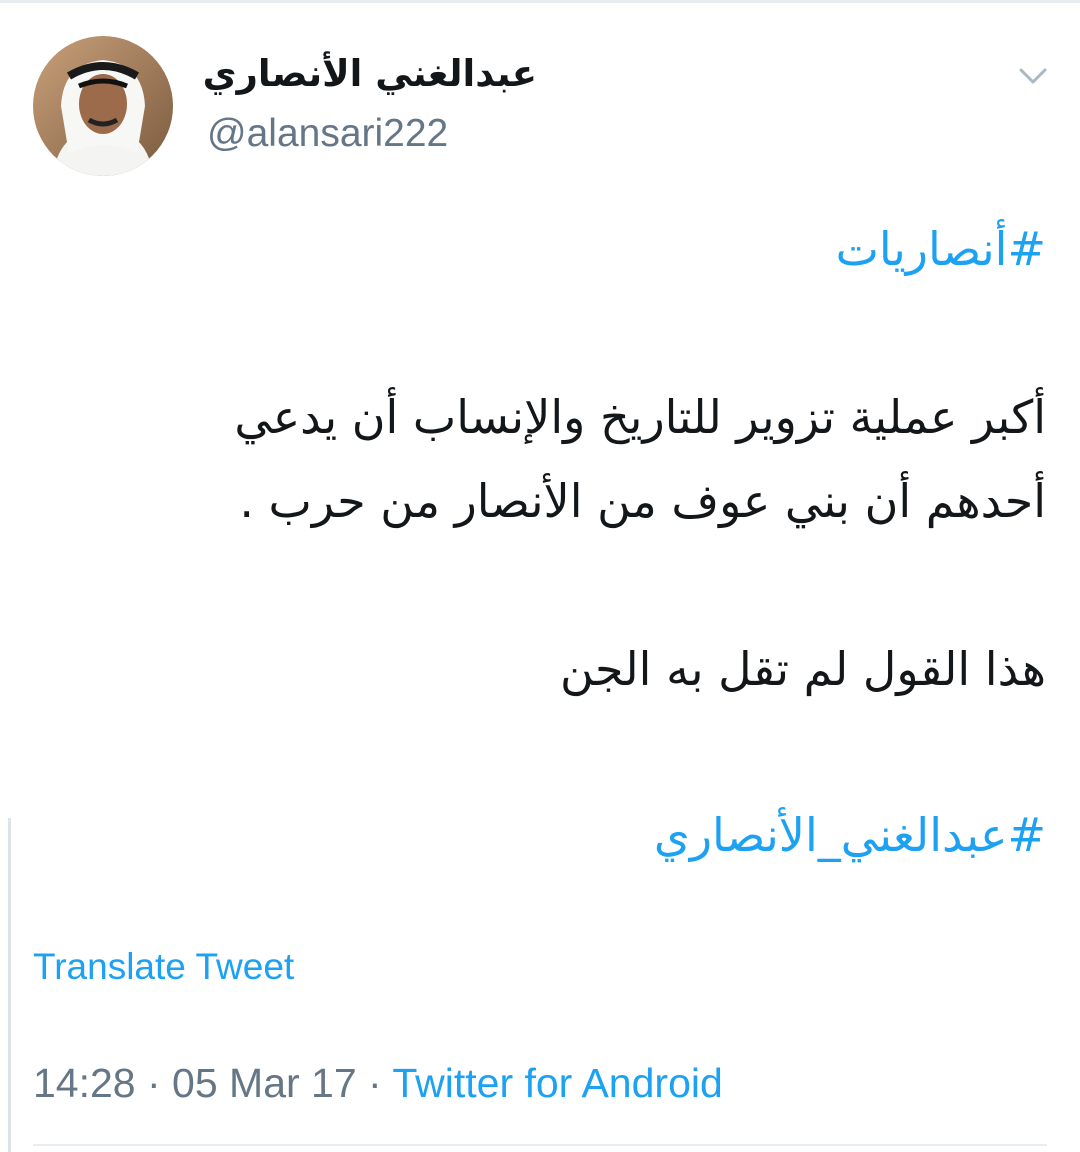  I want to click on tweet-time: 14:28, so click(84, 1083).